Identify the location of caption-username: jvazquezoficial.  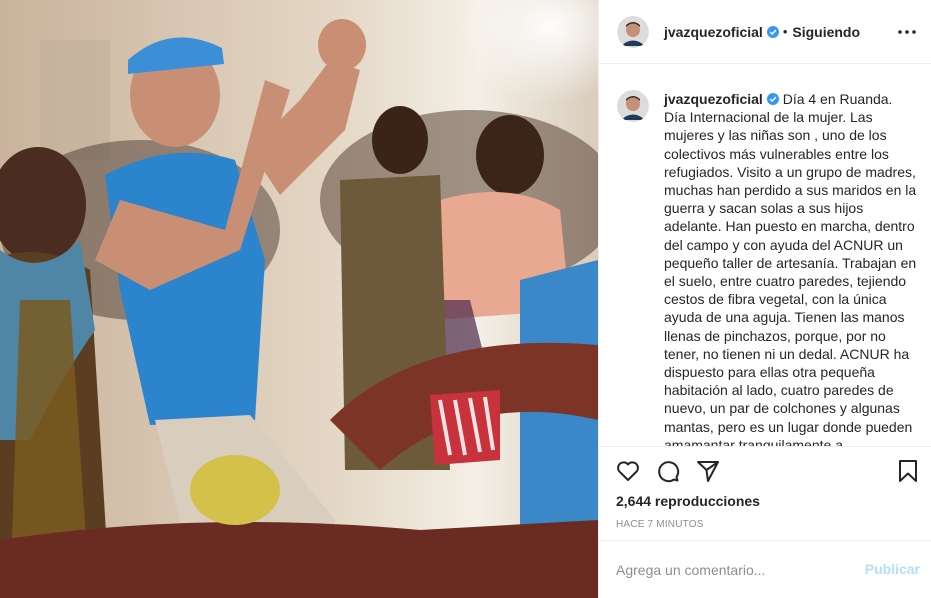
(713, 99).